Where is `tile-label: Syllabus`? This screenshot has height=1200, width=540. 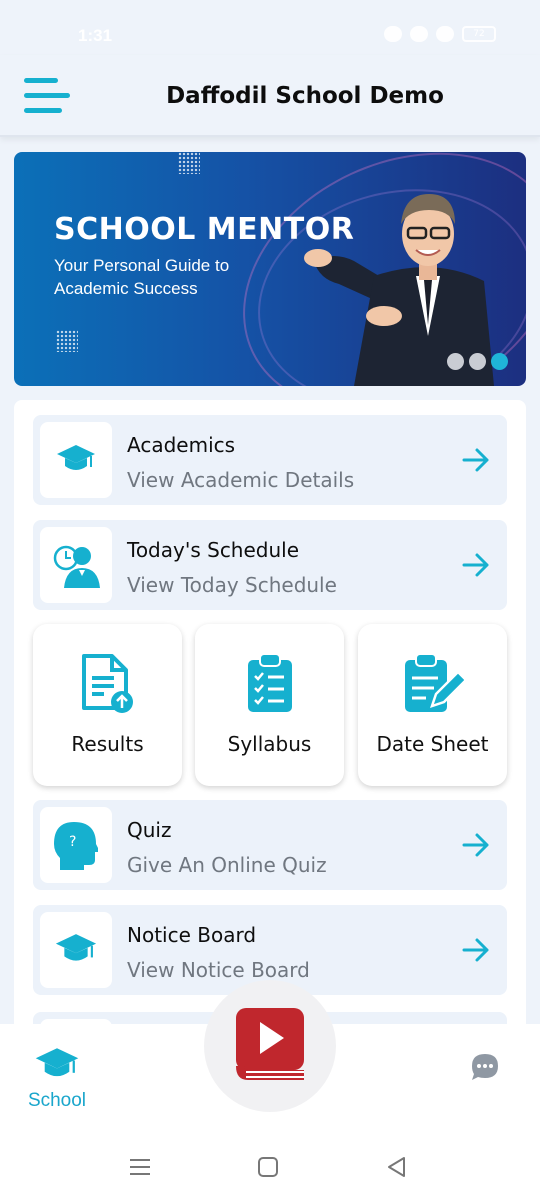
tile-label: Syllabus is located at coordinates (269, 744).